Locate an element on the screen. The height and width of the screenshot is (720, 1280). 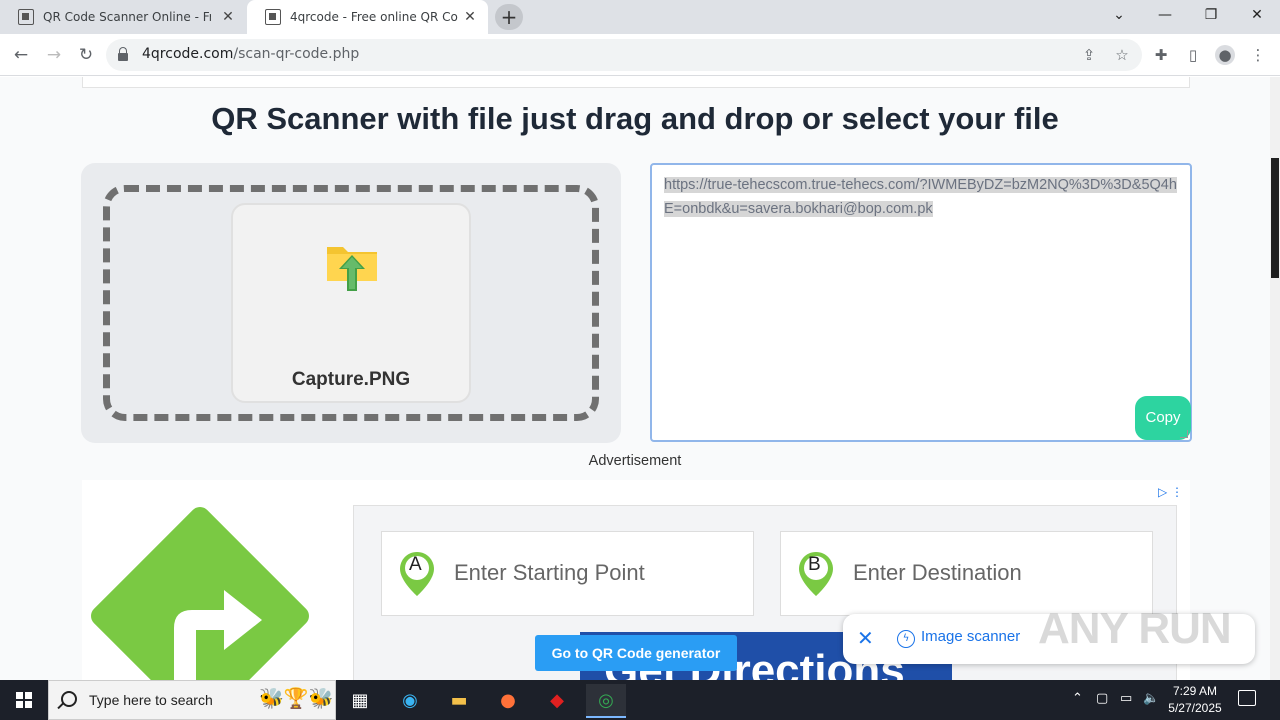
selected-file-card: Capture.PNG is located at coordinates (351, 303).